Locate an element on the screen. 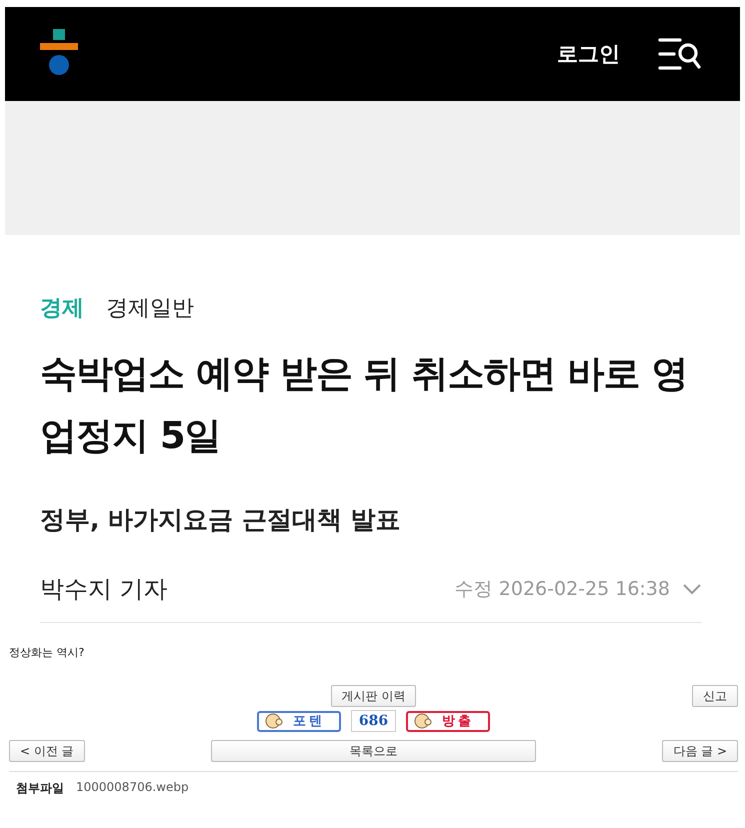  subsection-label: 경제일반 is located at coordinates (150, 309).